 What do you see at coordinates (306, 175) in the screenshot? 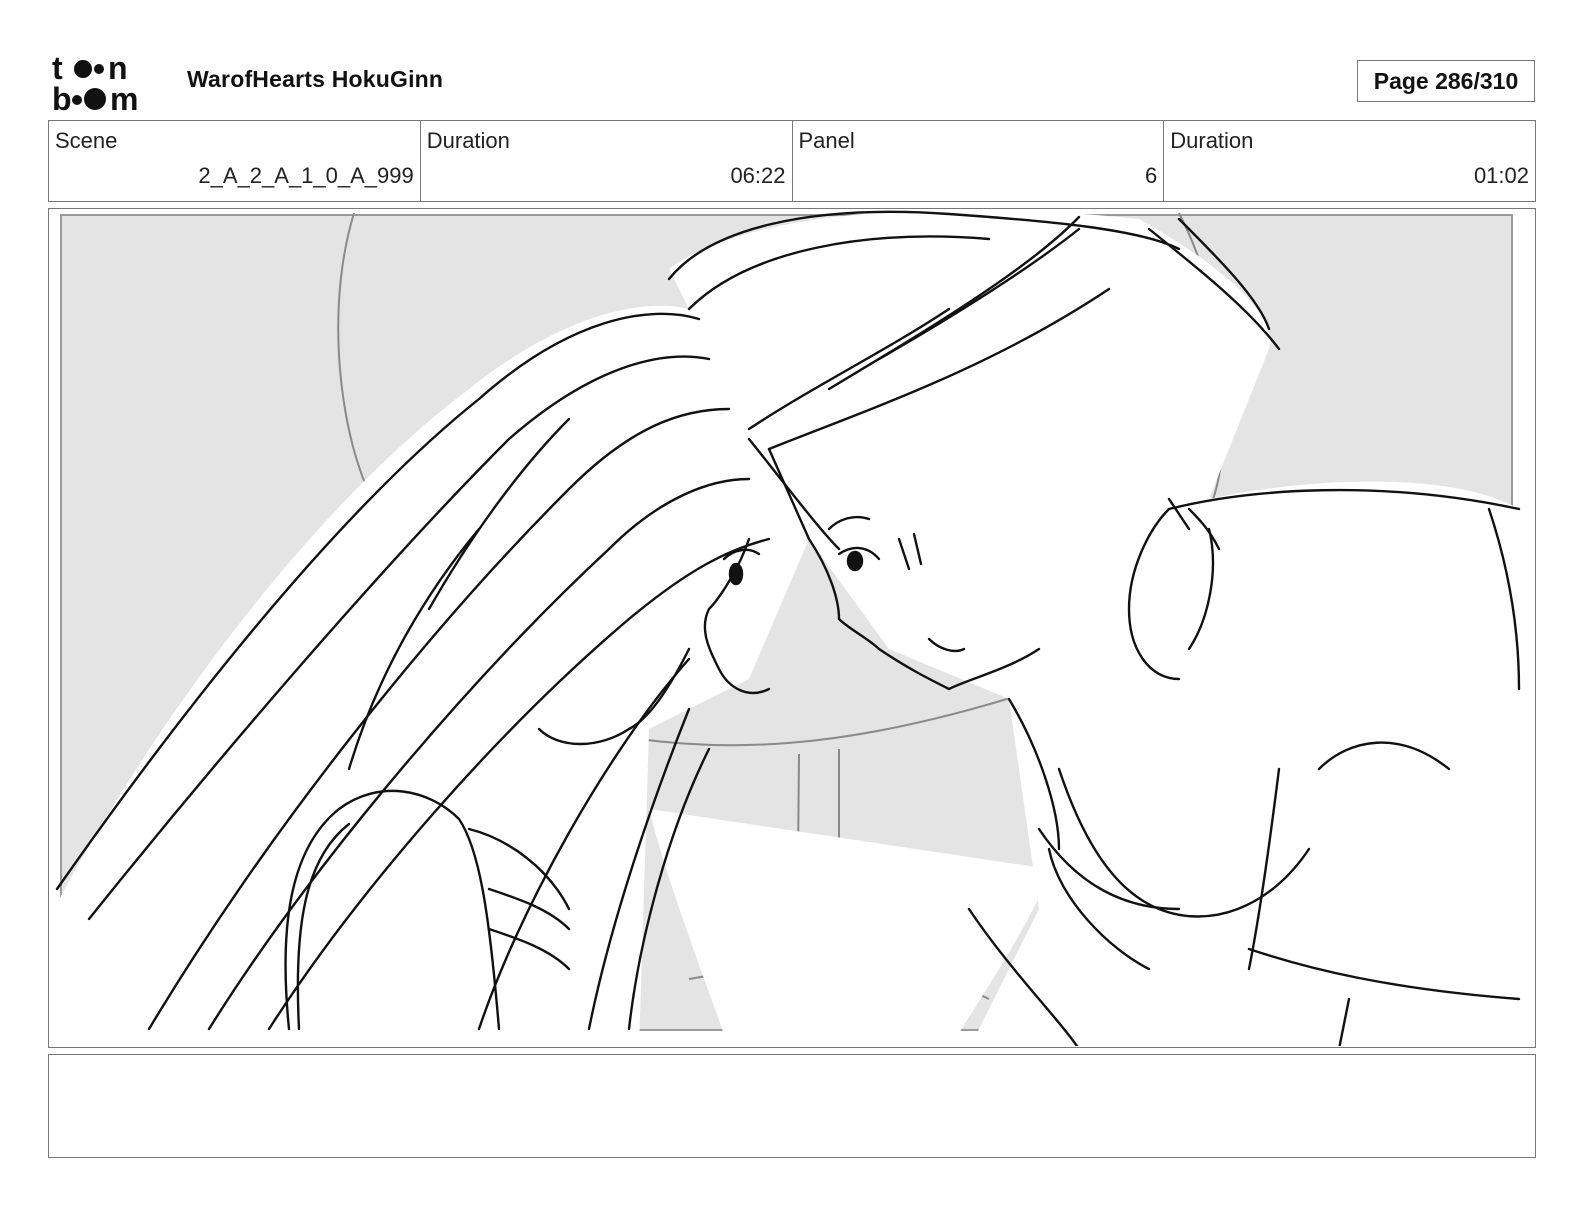
I see `scene-value: 2_A_2_A_1_0_A_999` at bounding box center [306, 175].